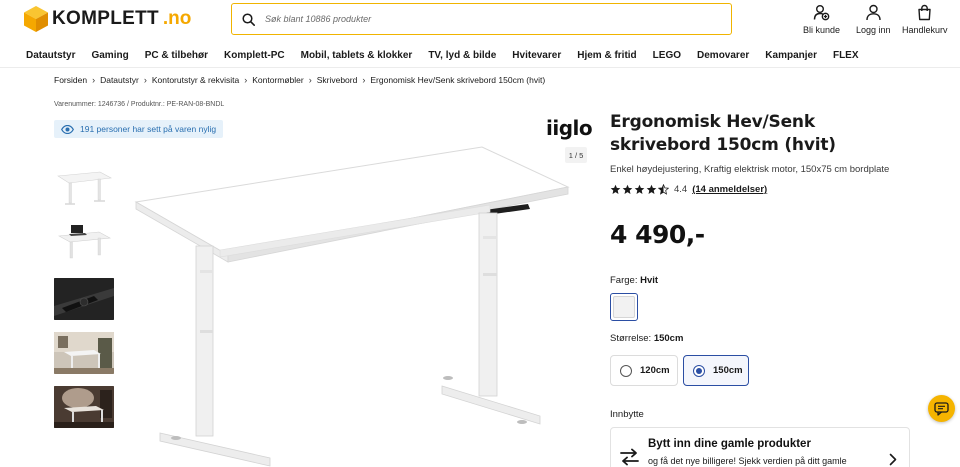  Describe the element at coordinates (627, 414) in the screenshot. I see `tradein-heading: Innbytte` at that location.